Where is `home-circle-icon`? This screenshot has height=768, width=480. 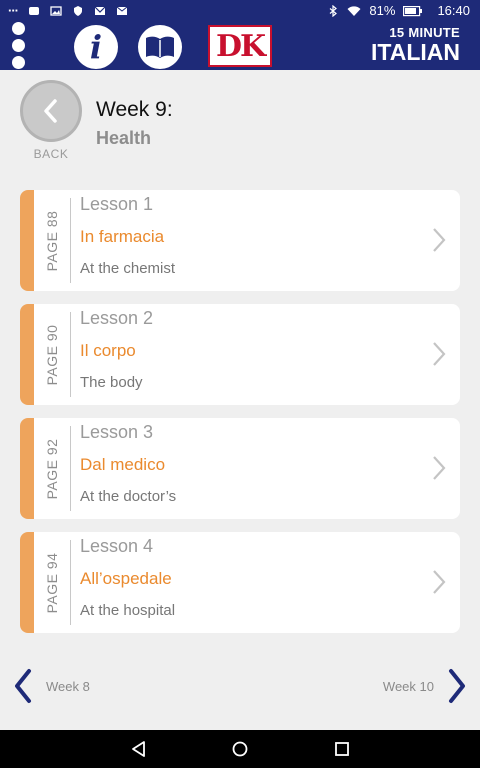
home-circle-icon is located at coordinates (240, 749).